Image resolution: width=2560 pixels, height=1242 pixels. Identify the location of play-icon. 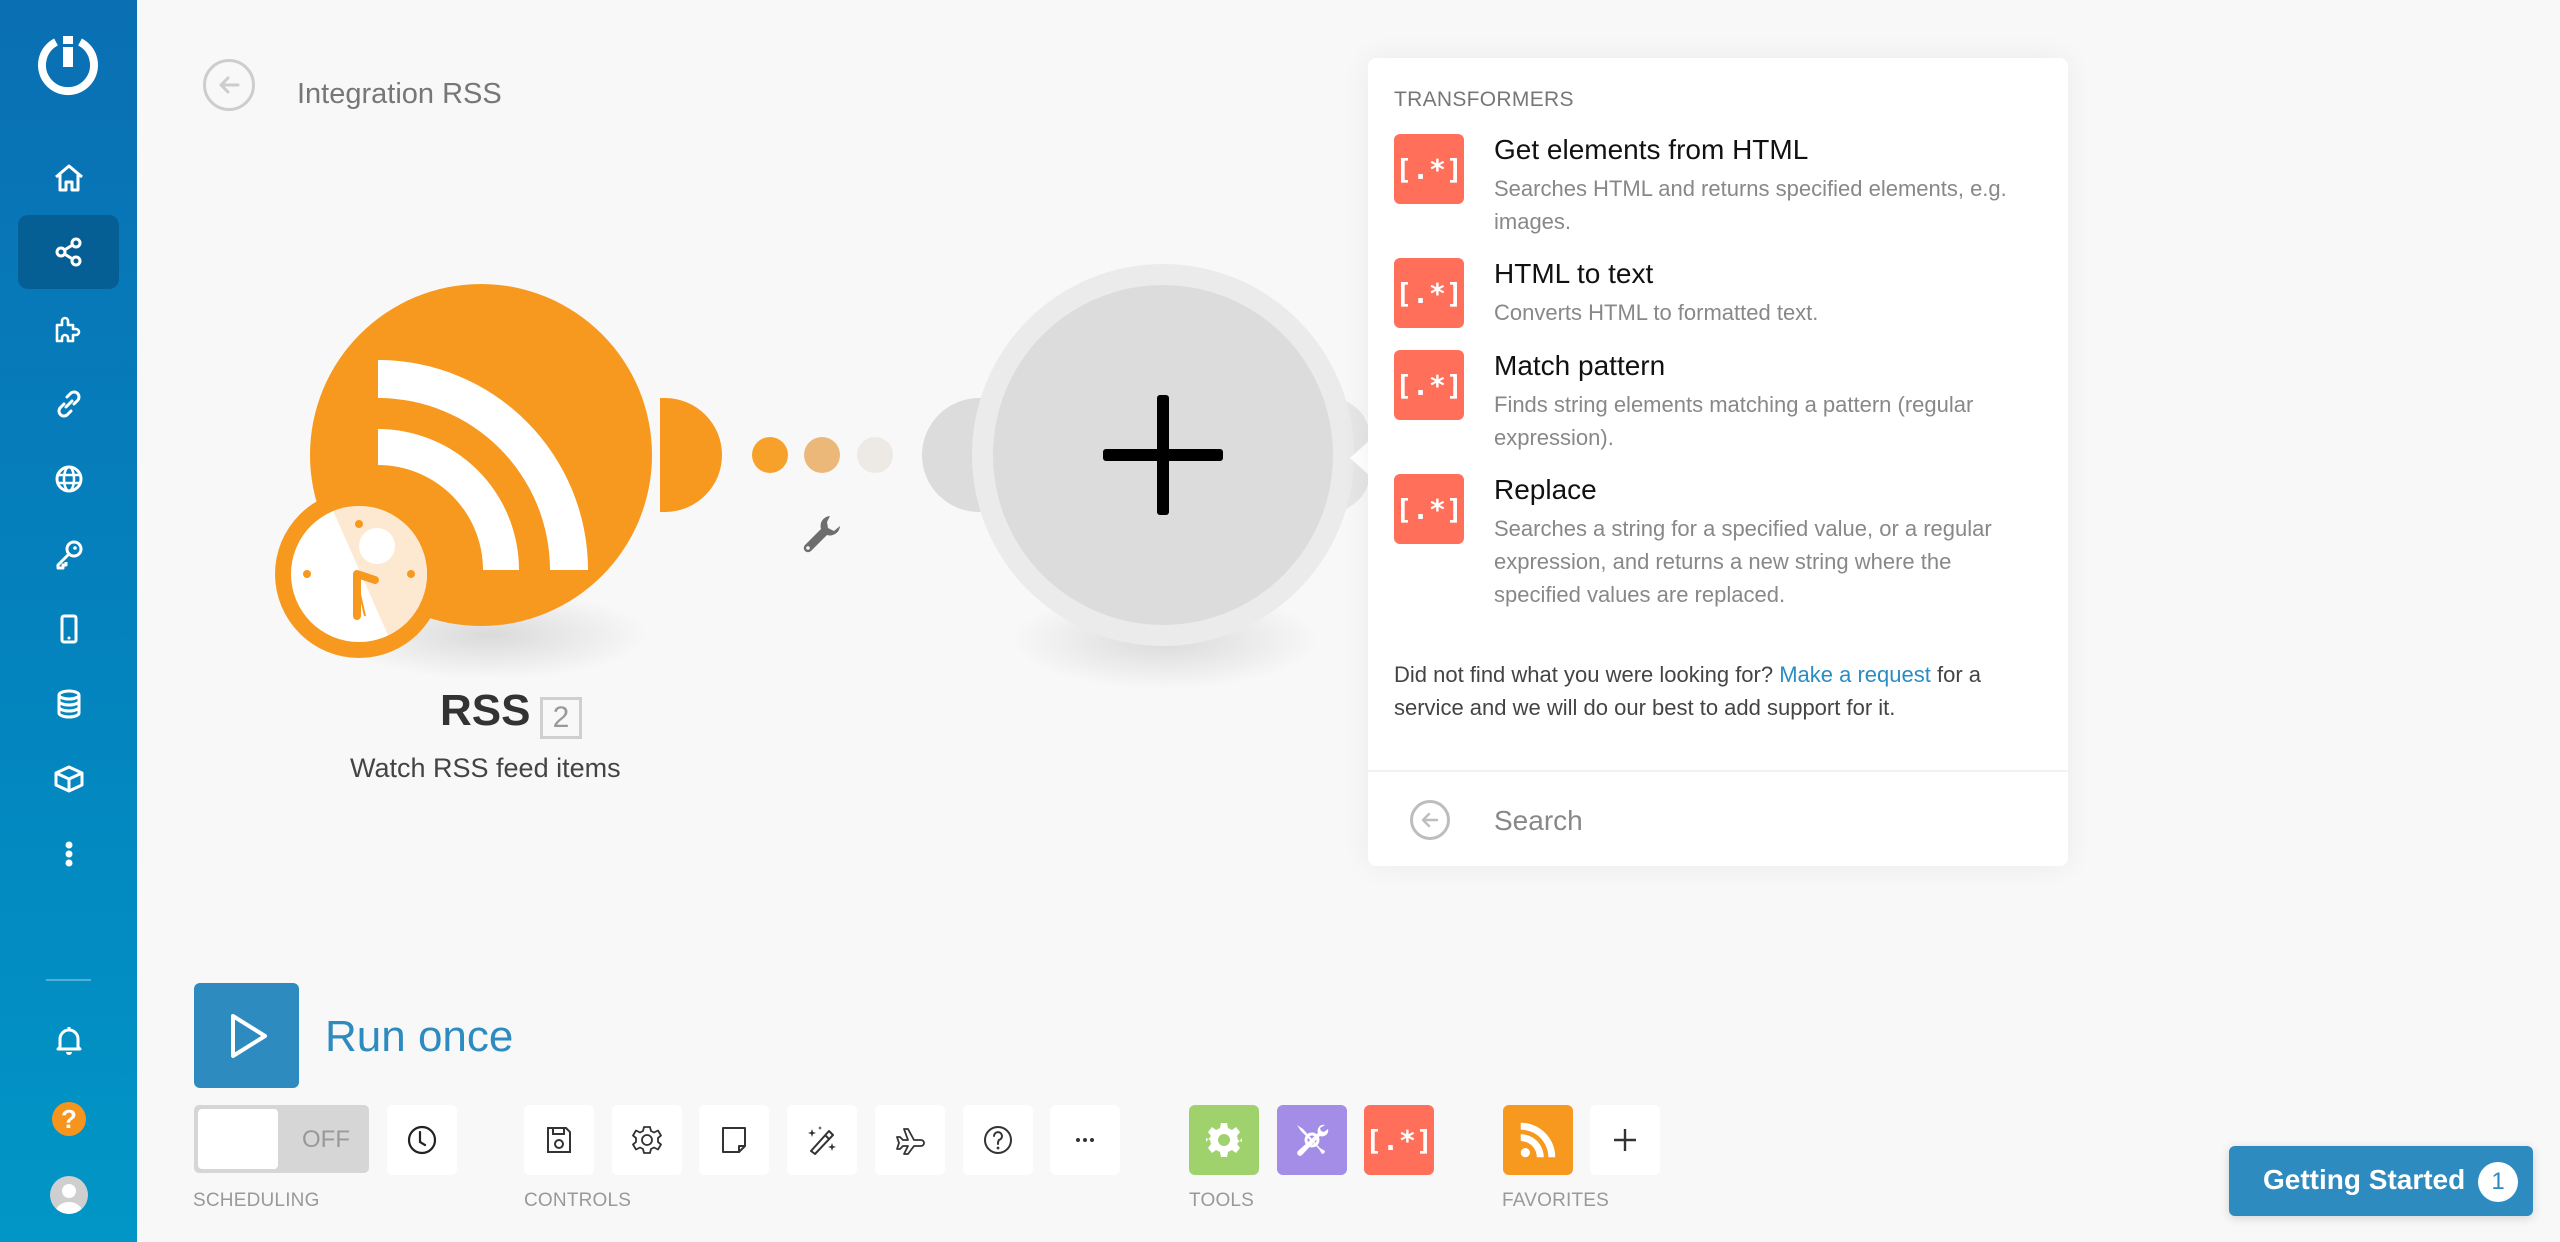
(248, 1035).